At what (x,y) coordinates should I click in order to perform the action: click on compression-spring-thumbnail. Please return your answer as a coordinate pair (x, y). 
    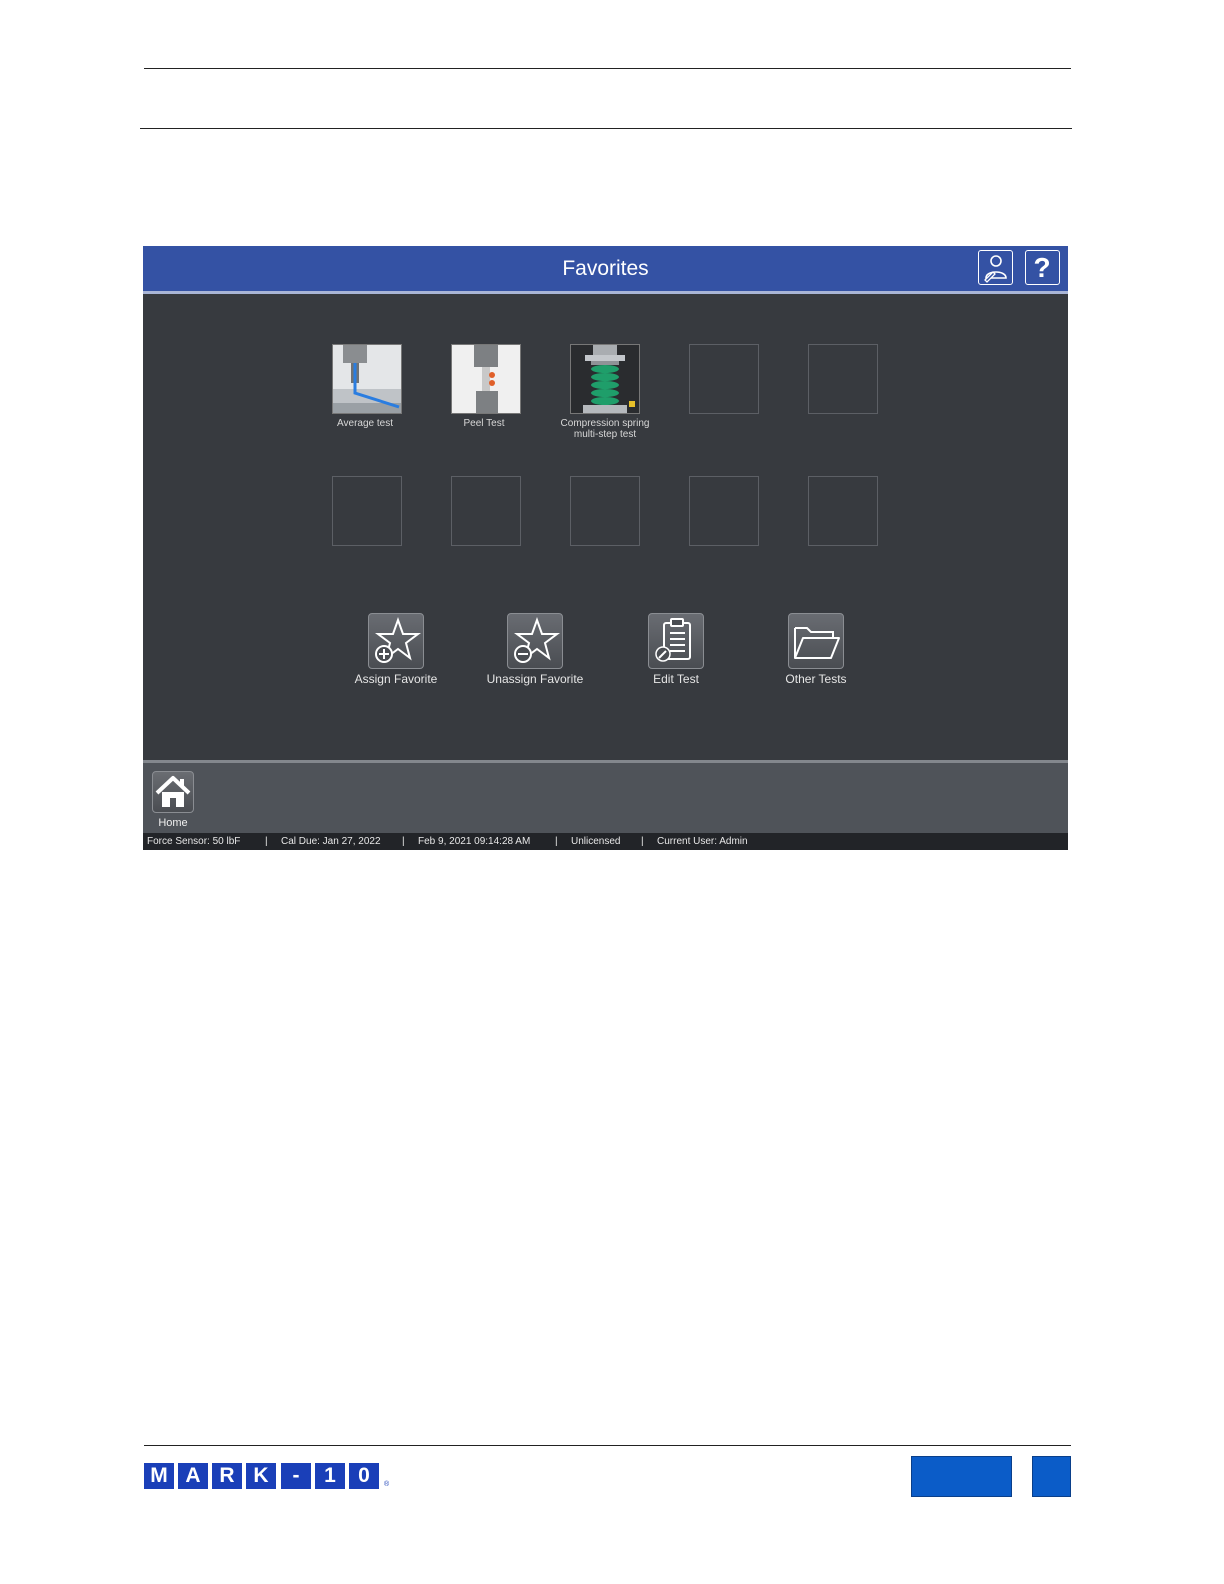
    Looking at the image, I should click on (605, 379).